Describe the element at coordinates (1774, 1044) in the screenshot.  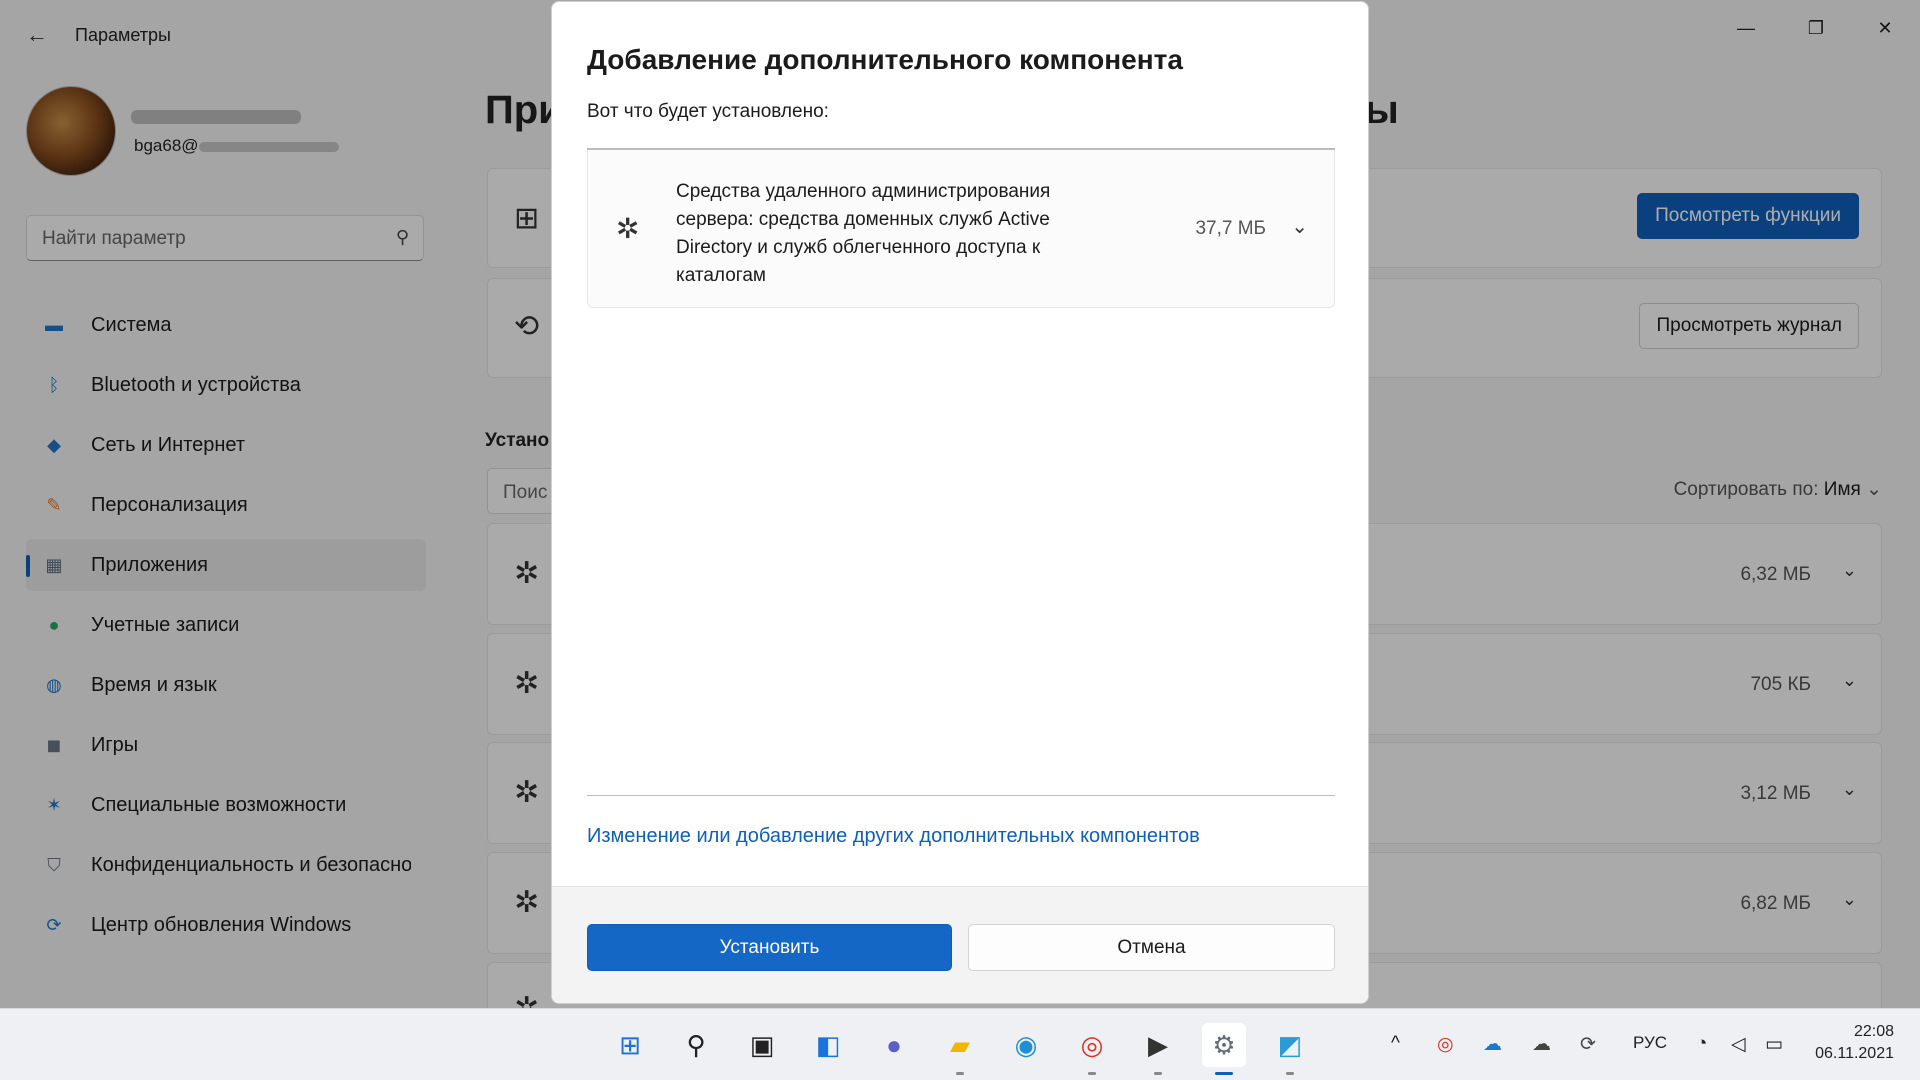
I see `battery-icon: ▭` at that location.